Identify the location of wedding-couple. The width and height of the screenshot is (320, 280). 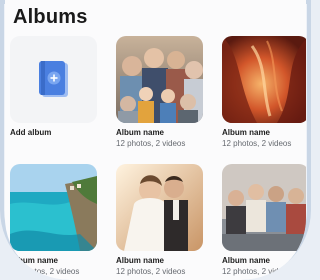
(159, 207).